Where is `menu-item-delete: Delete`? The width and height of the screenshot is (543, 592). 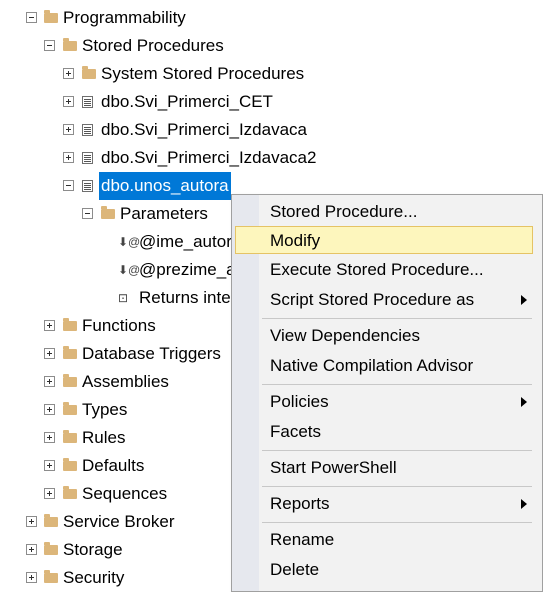
menu-item-delete: Delete is located at coordinates (384, 570).